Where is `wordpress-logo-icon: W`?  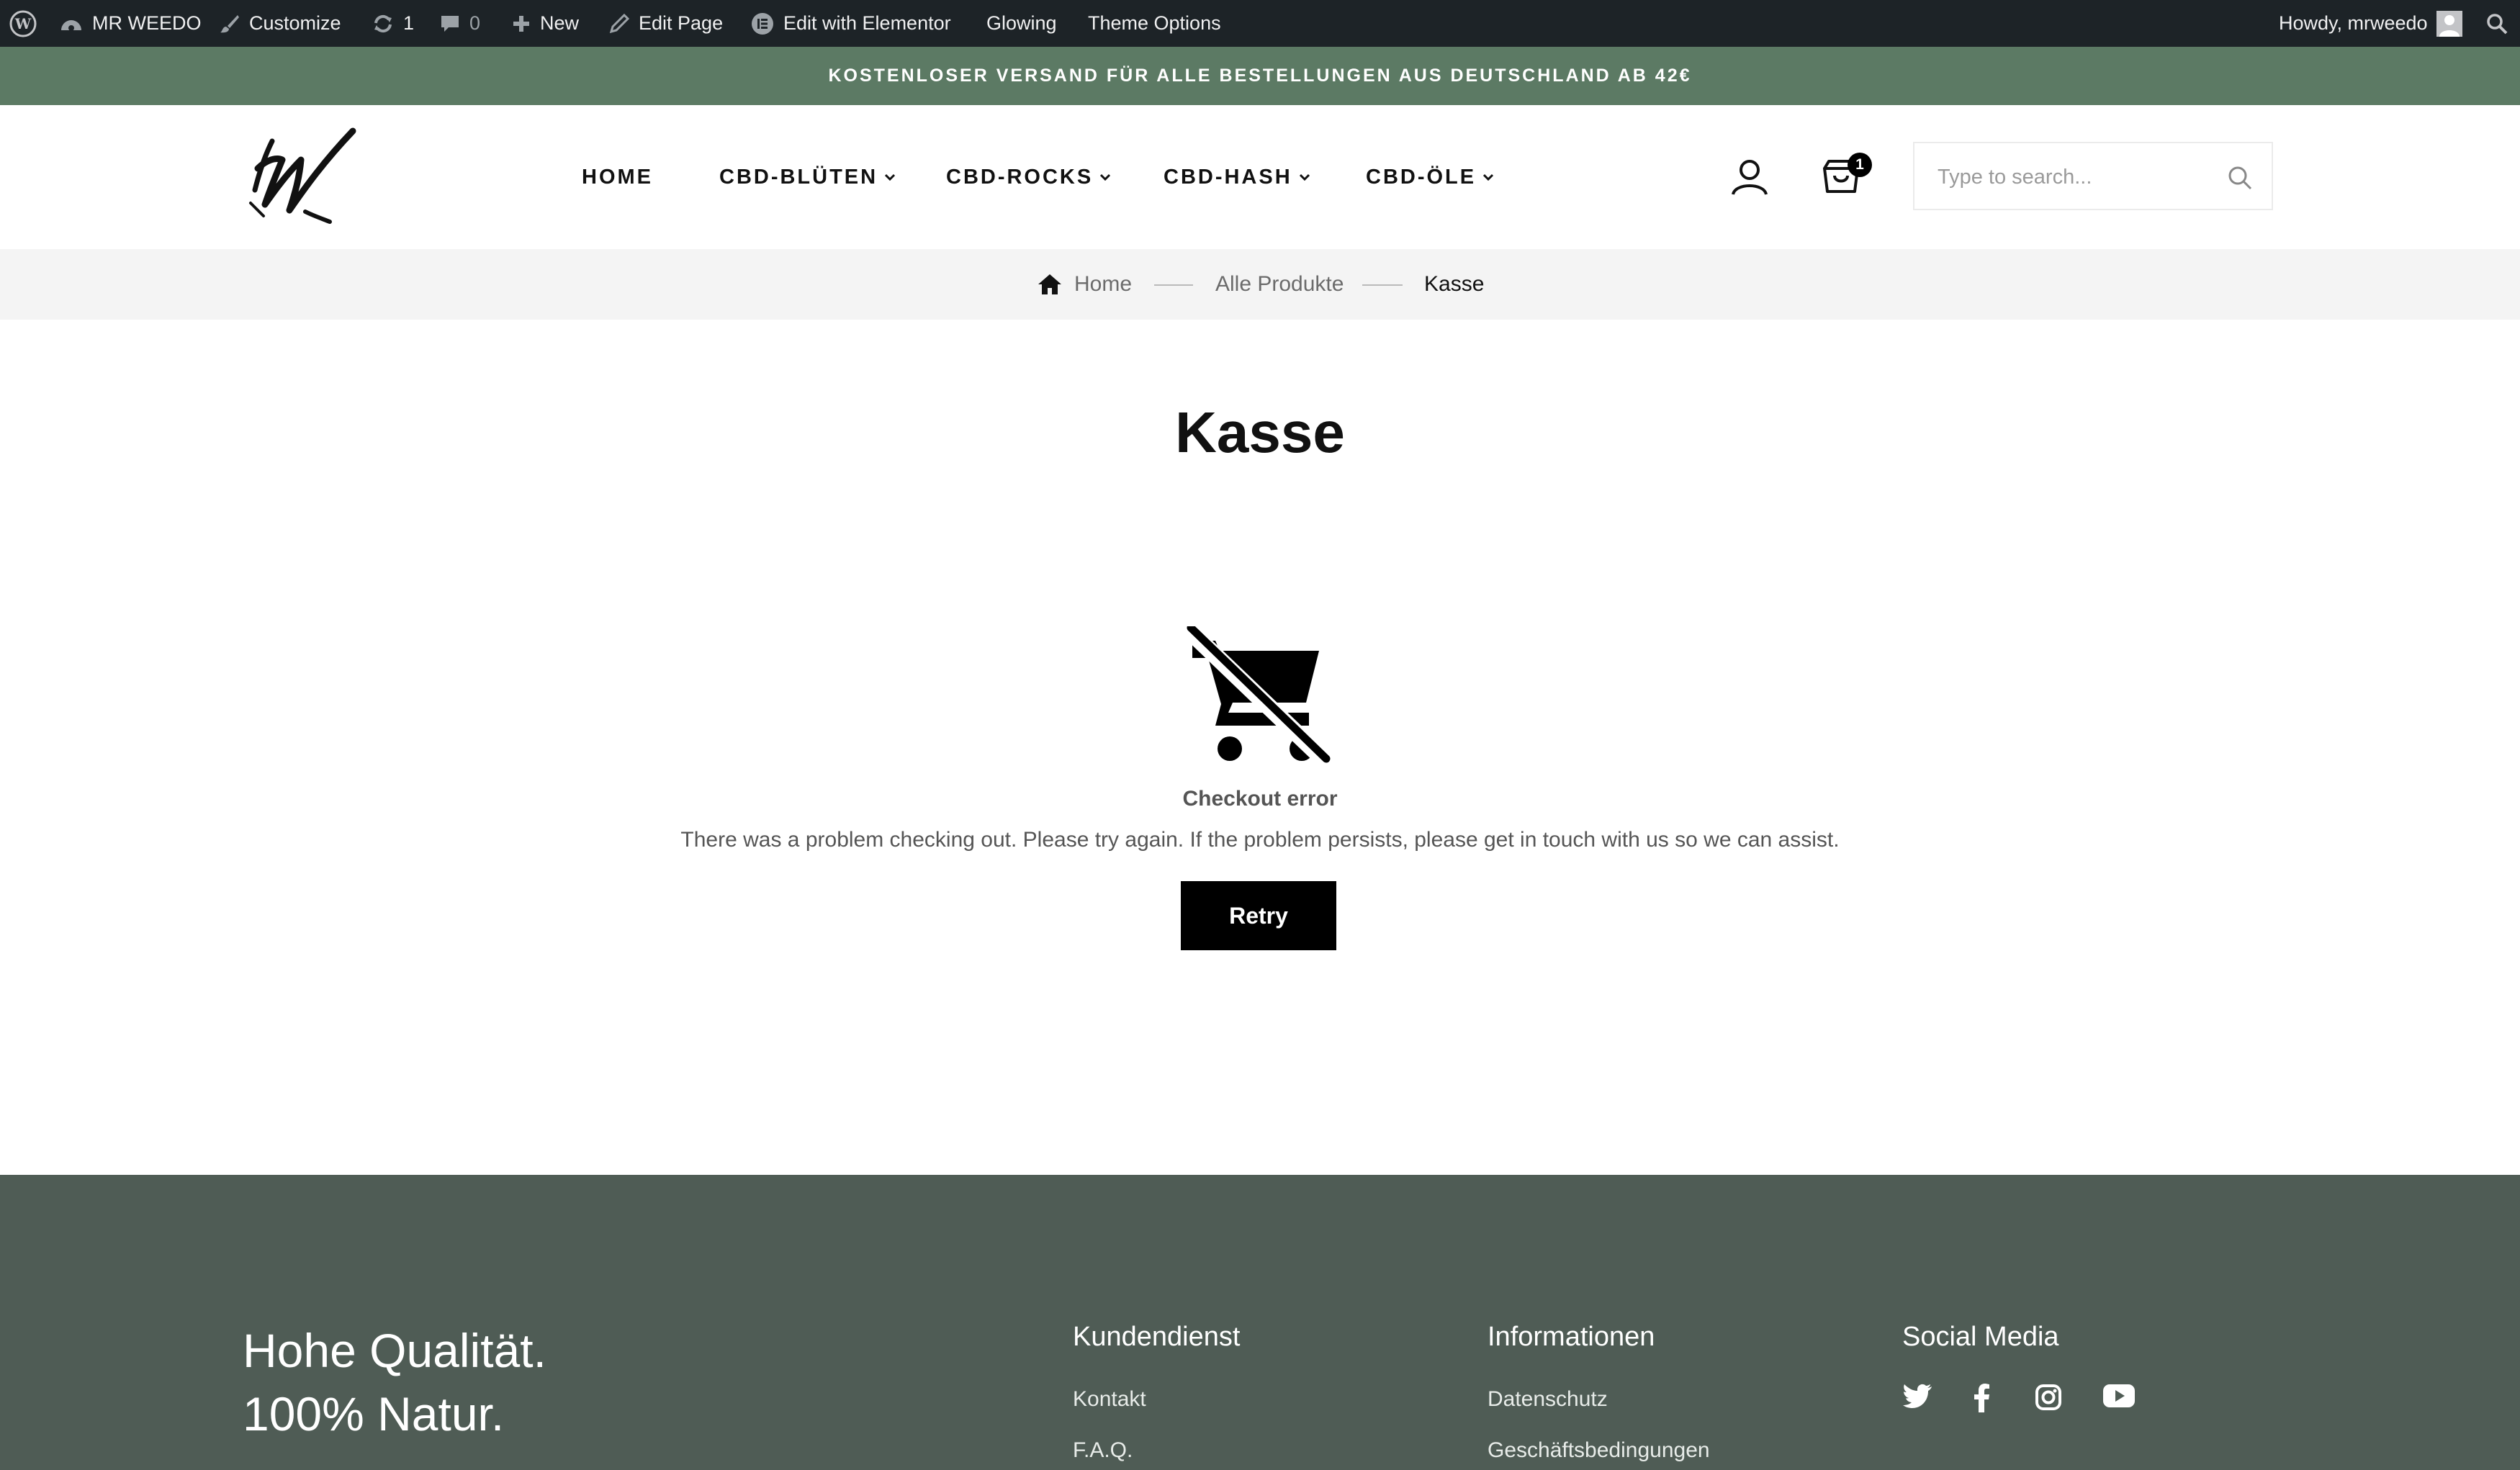
wordpress-logo-icon: W is located at coordinates (23, 23).